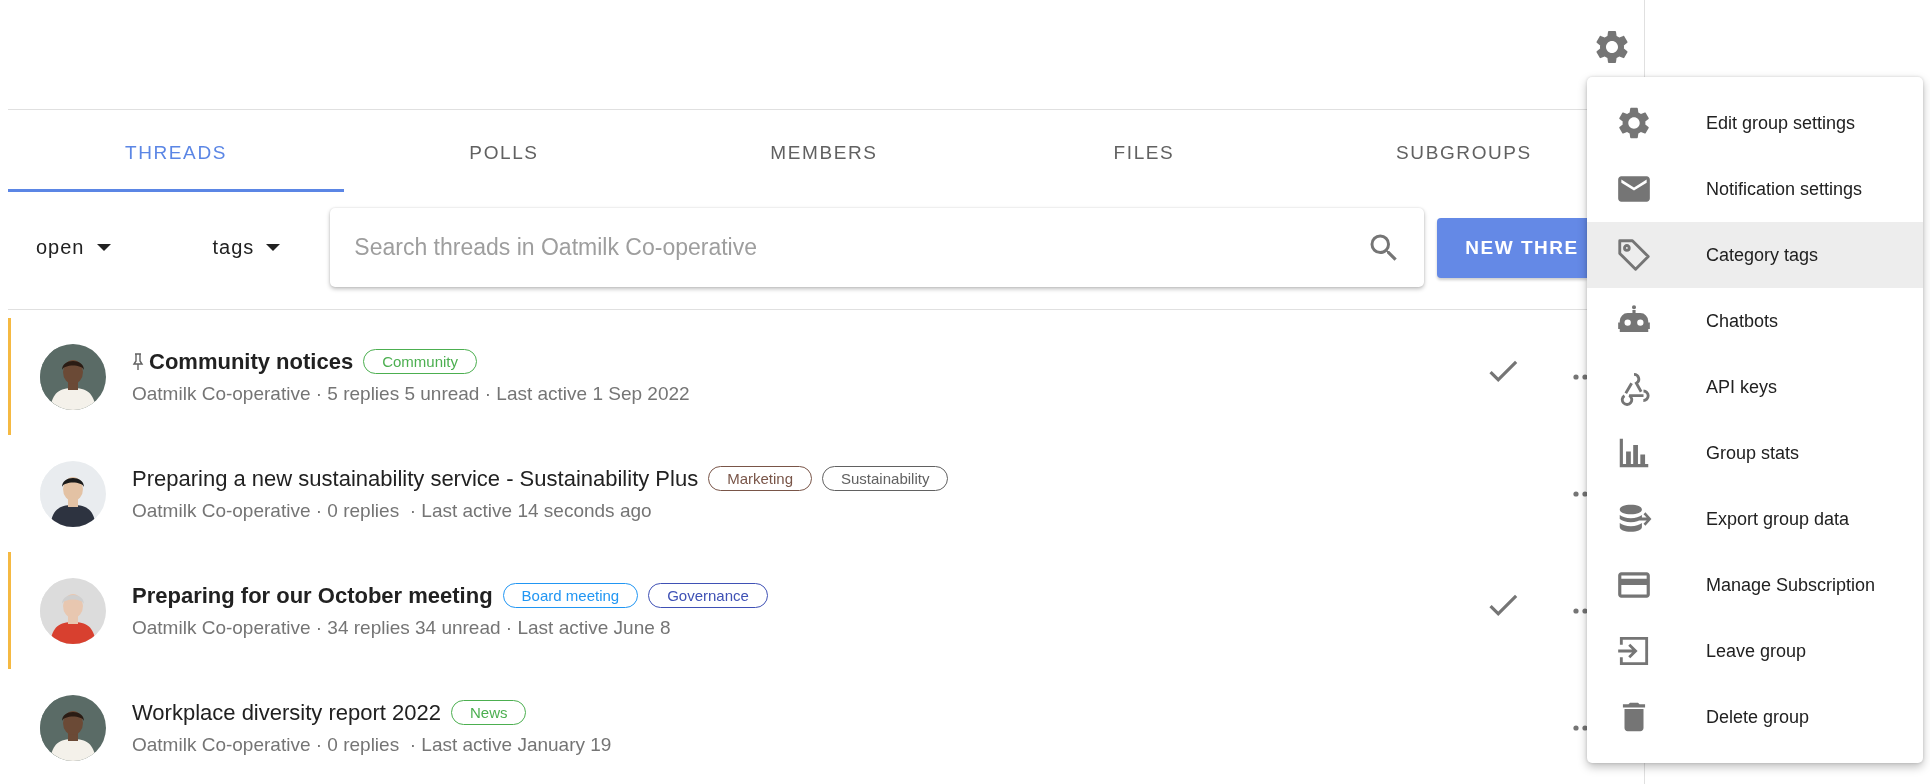 The width and height of the screenshot is (1930, 784). I want to click on thread-meta: Oatmilk Co-operative · 0 replies · Last active January 19, so click(372, 744).